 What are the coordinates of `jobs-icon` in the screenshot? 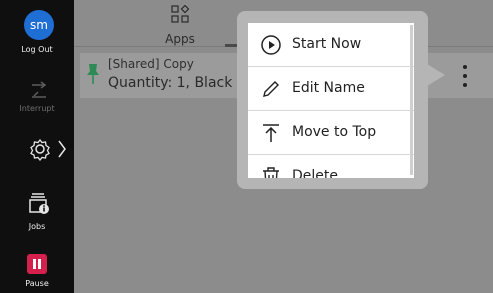 It's located at (39, 203).